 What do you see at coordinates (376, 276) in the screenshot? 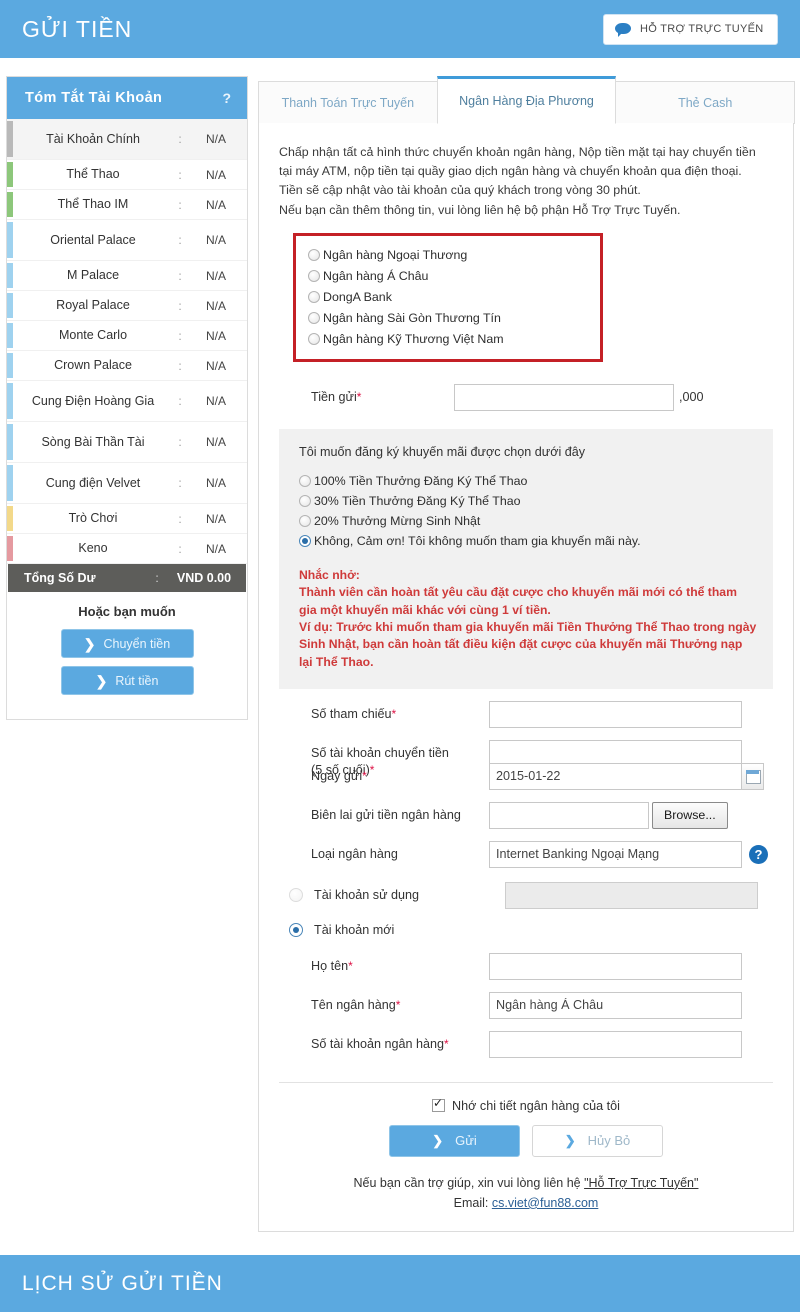
I see `bank-label: Ngân hàng Á Châu` at bounding box center [376, 276].